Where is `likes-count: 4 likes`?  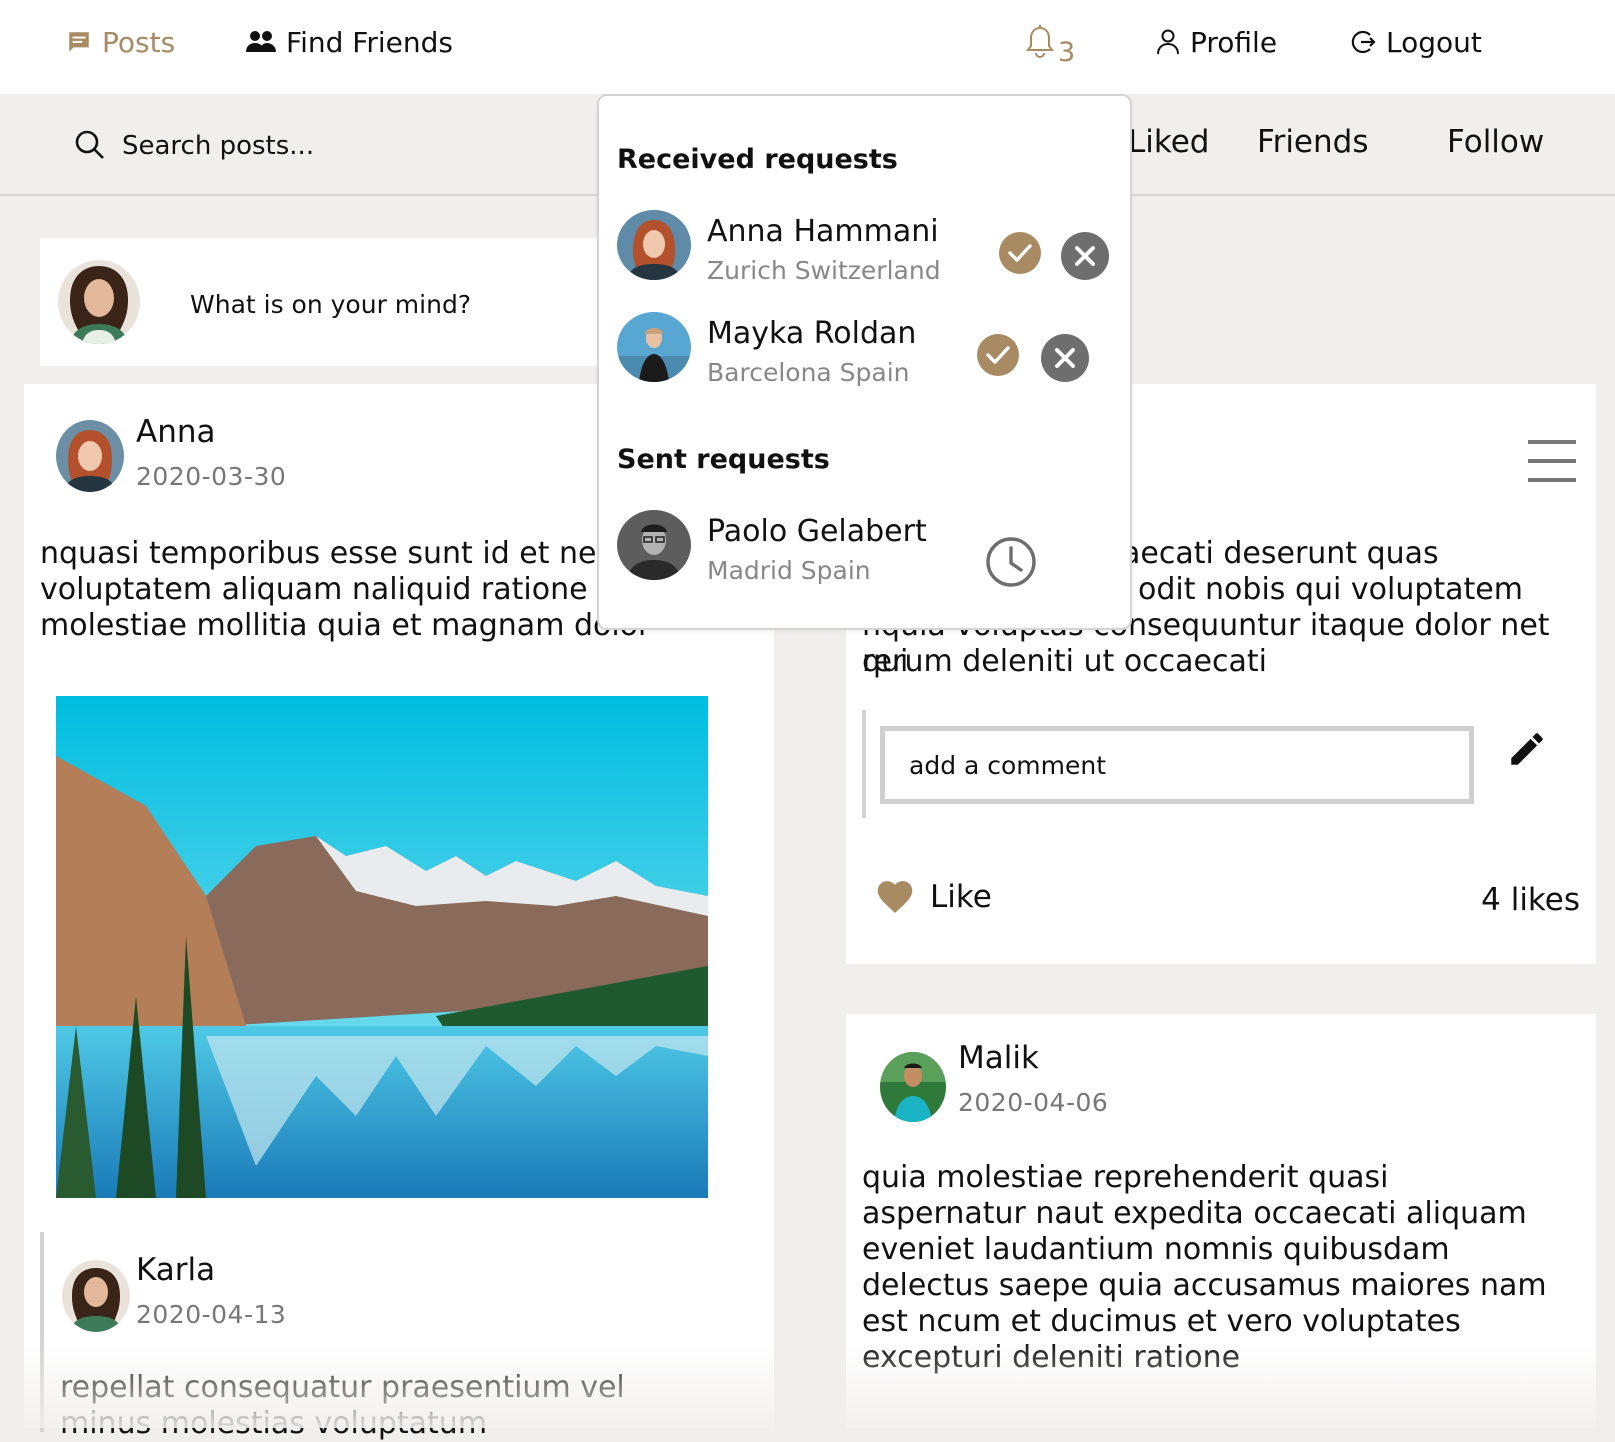
likes-count: 4 likes is located at coordinates (1530, 900).